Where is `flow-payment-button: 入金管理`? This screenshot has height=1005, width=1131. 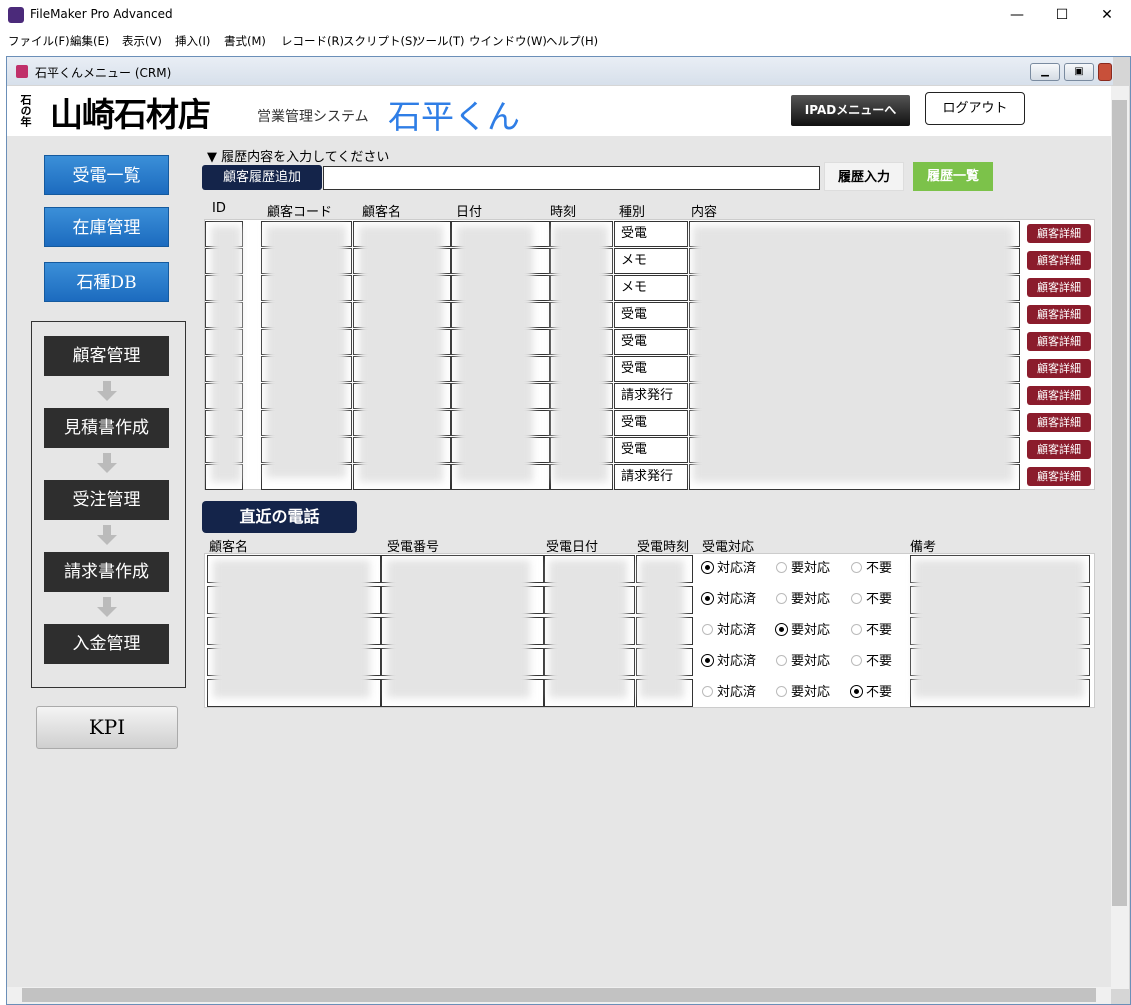 flow-payment-button: 入金管理 is located at coordinates (106, 644).